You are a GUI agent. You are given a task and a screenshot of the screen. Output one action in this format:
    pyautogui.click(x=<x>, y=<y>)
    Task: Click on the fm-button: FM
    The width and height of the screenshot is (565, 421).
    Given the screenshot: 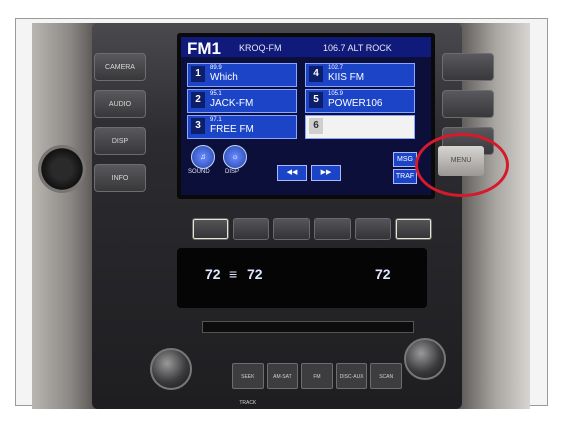 What is the action you would take?
    pyautogui.click(x=317, y=376)
    